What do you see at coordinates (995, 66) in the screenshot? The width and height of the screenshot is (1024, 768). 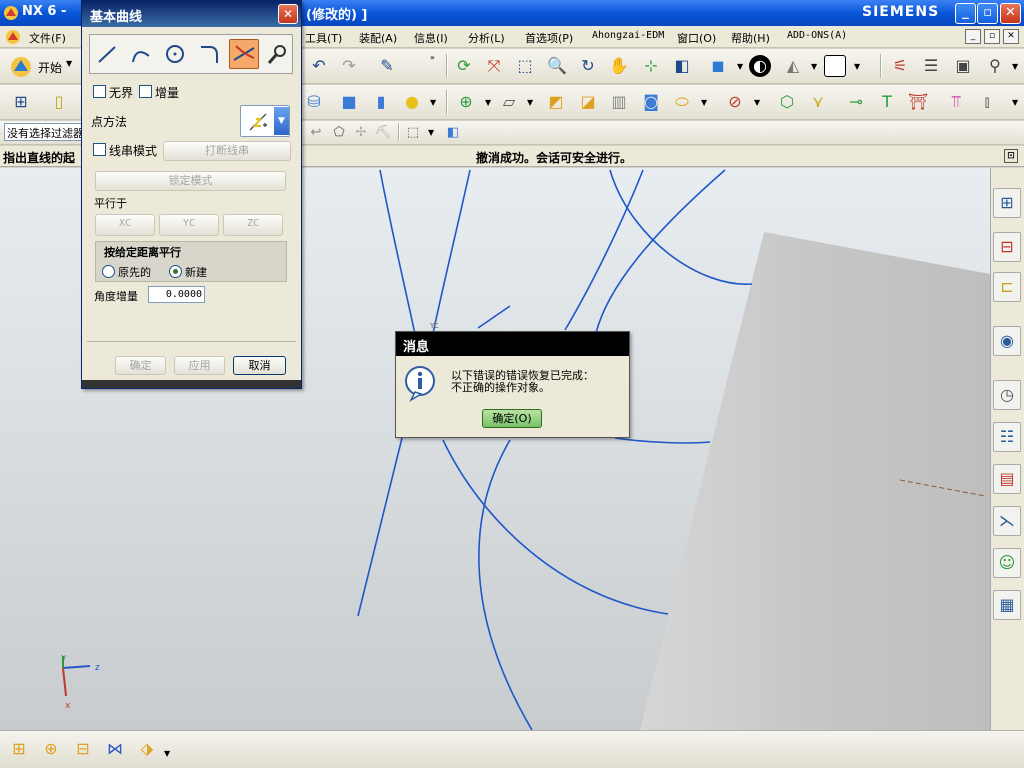 I see `measure-icon: ⚲` at bounding box center [995, 66].